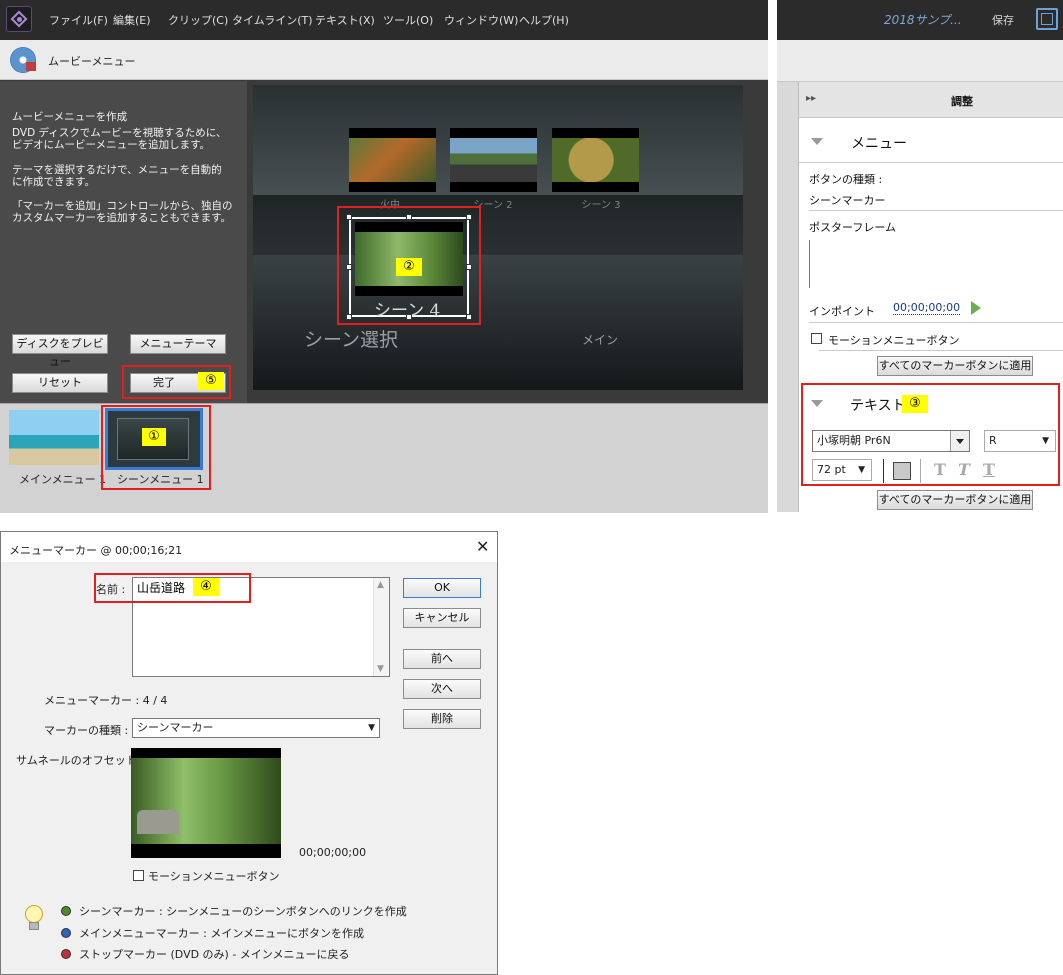  Describe the element at coordinates (853, 227) in the screenshot. I see `poster-frame-label: ポスターフレーム` at that location.